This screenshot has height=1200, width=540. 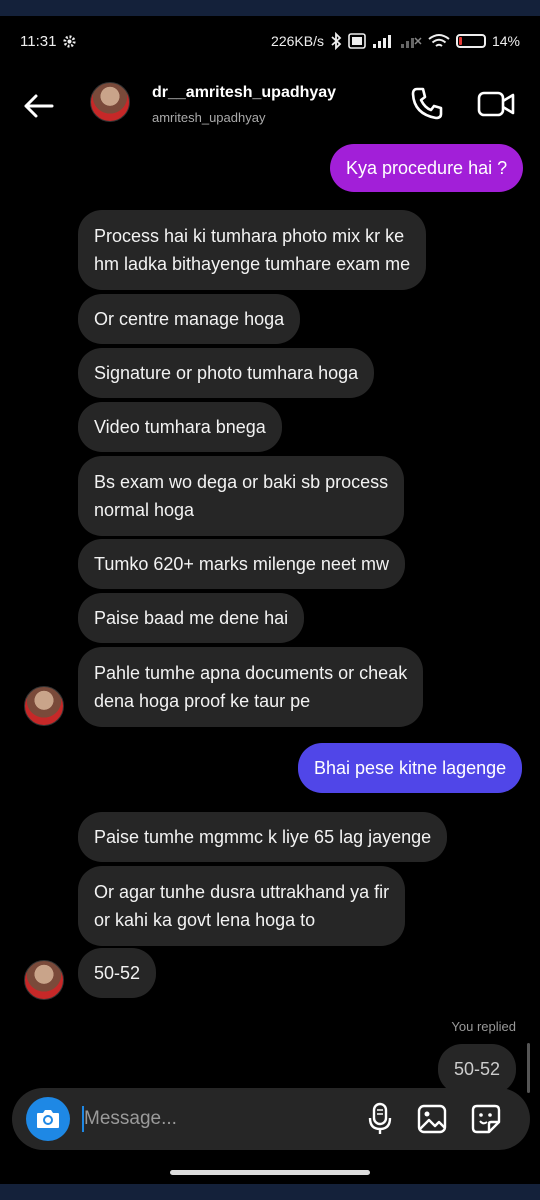 I want to click on message-line: normal hoga, so click(x=144, y=510).